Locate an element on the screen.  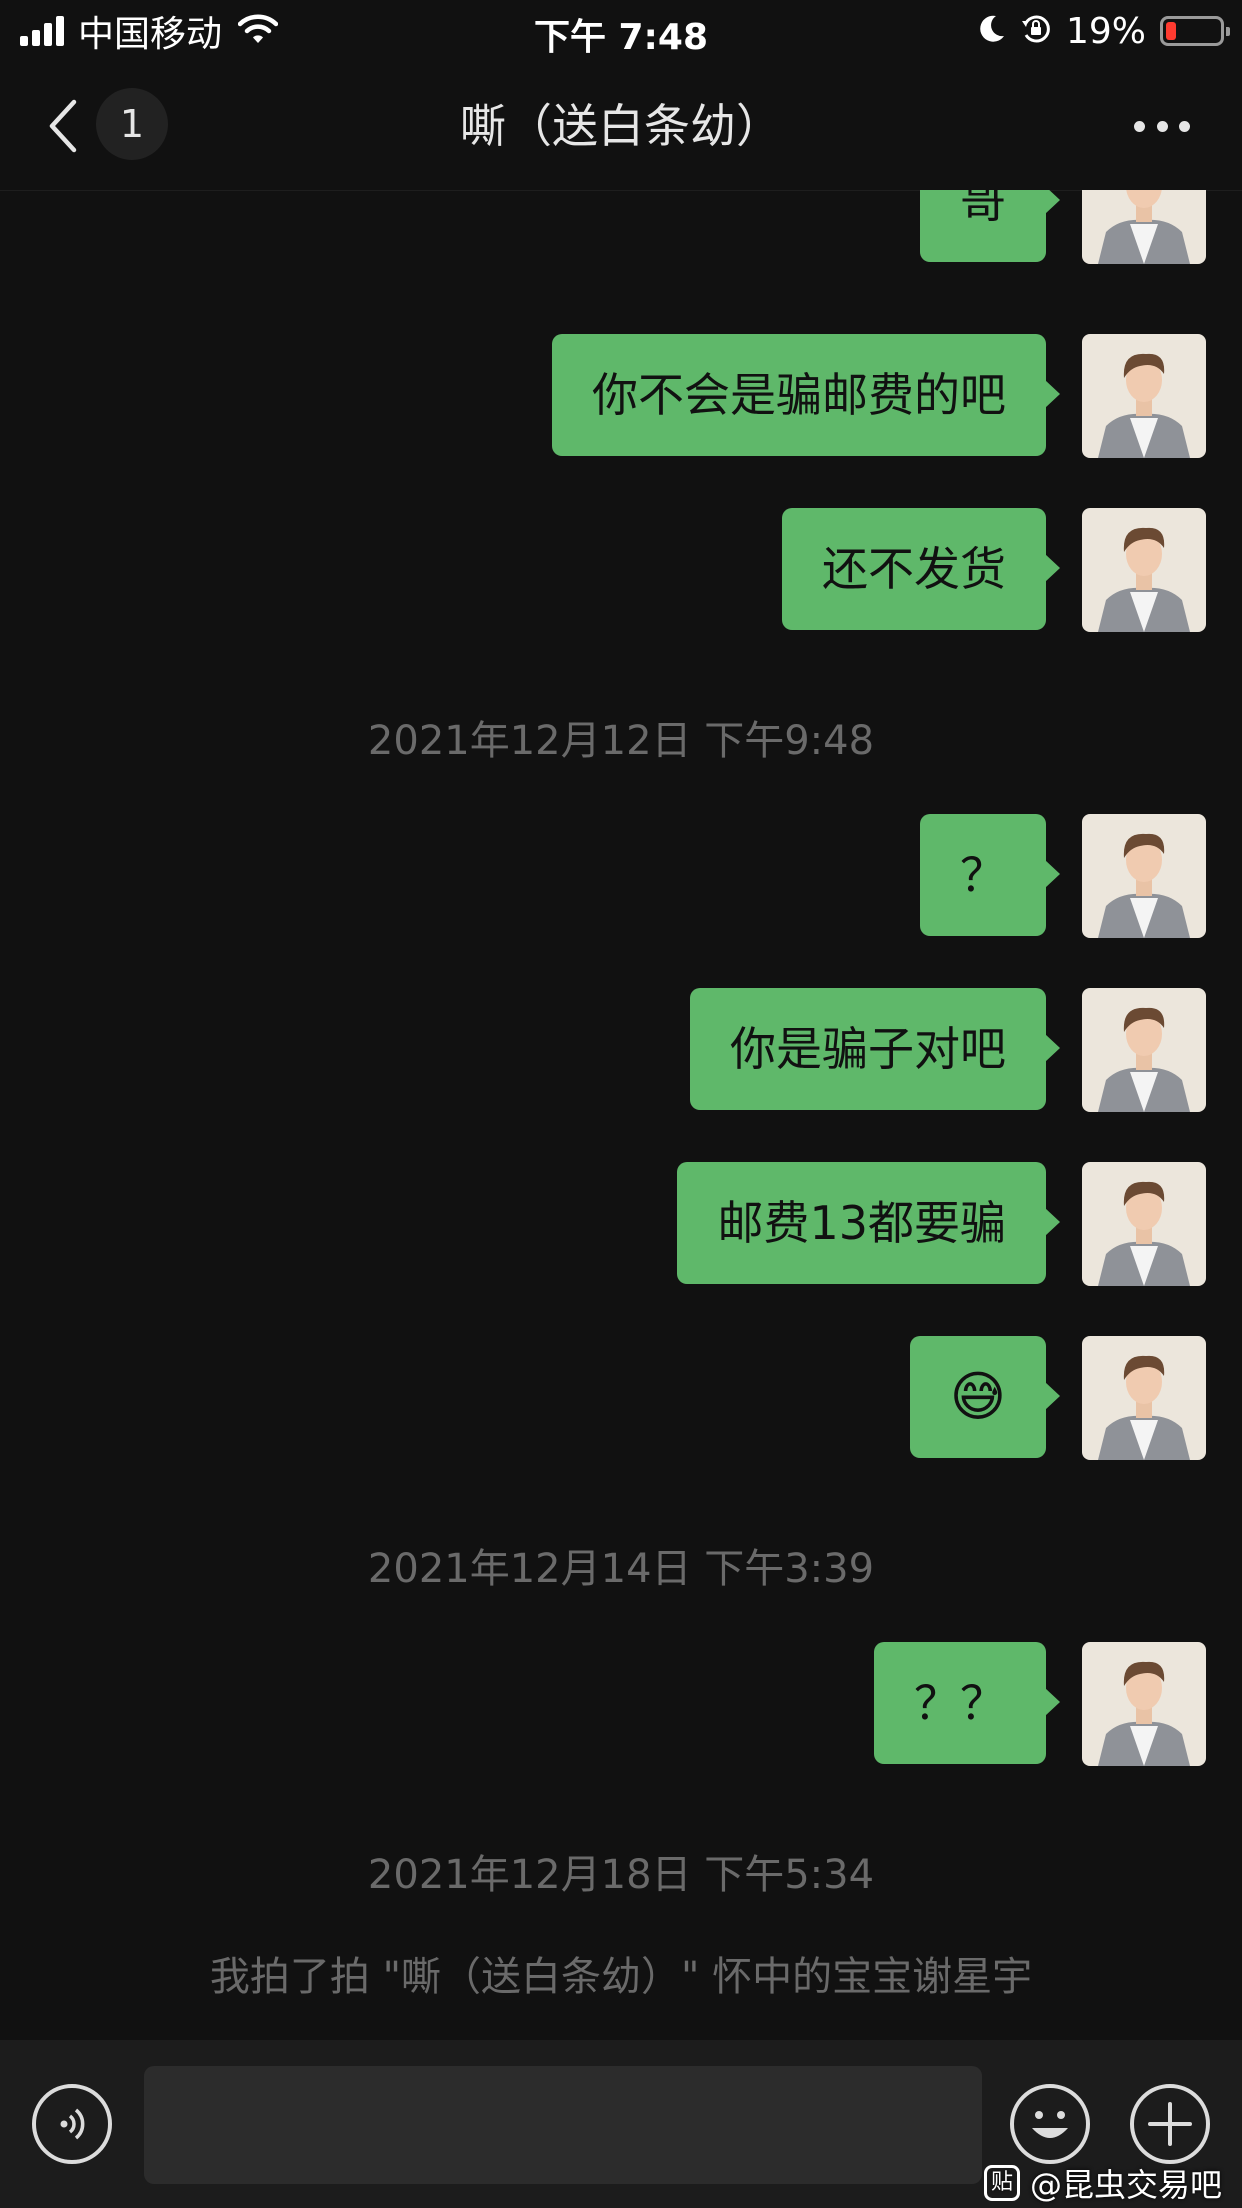
message-row: 你不会是骗邮费的吧 is located at coordinates (879, 396).